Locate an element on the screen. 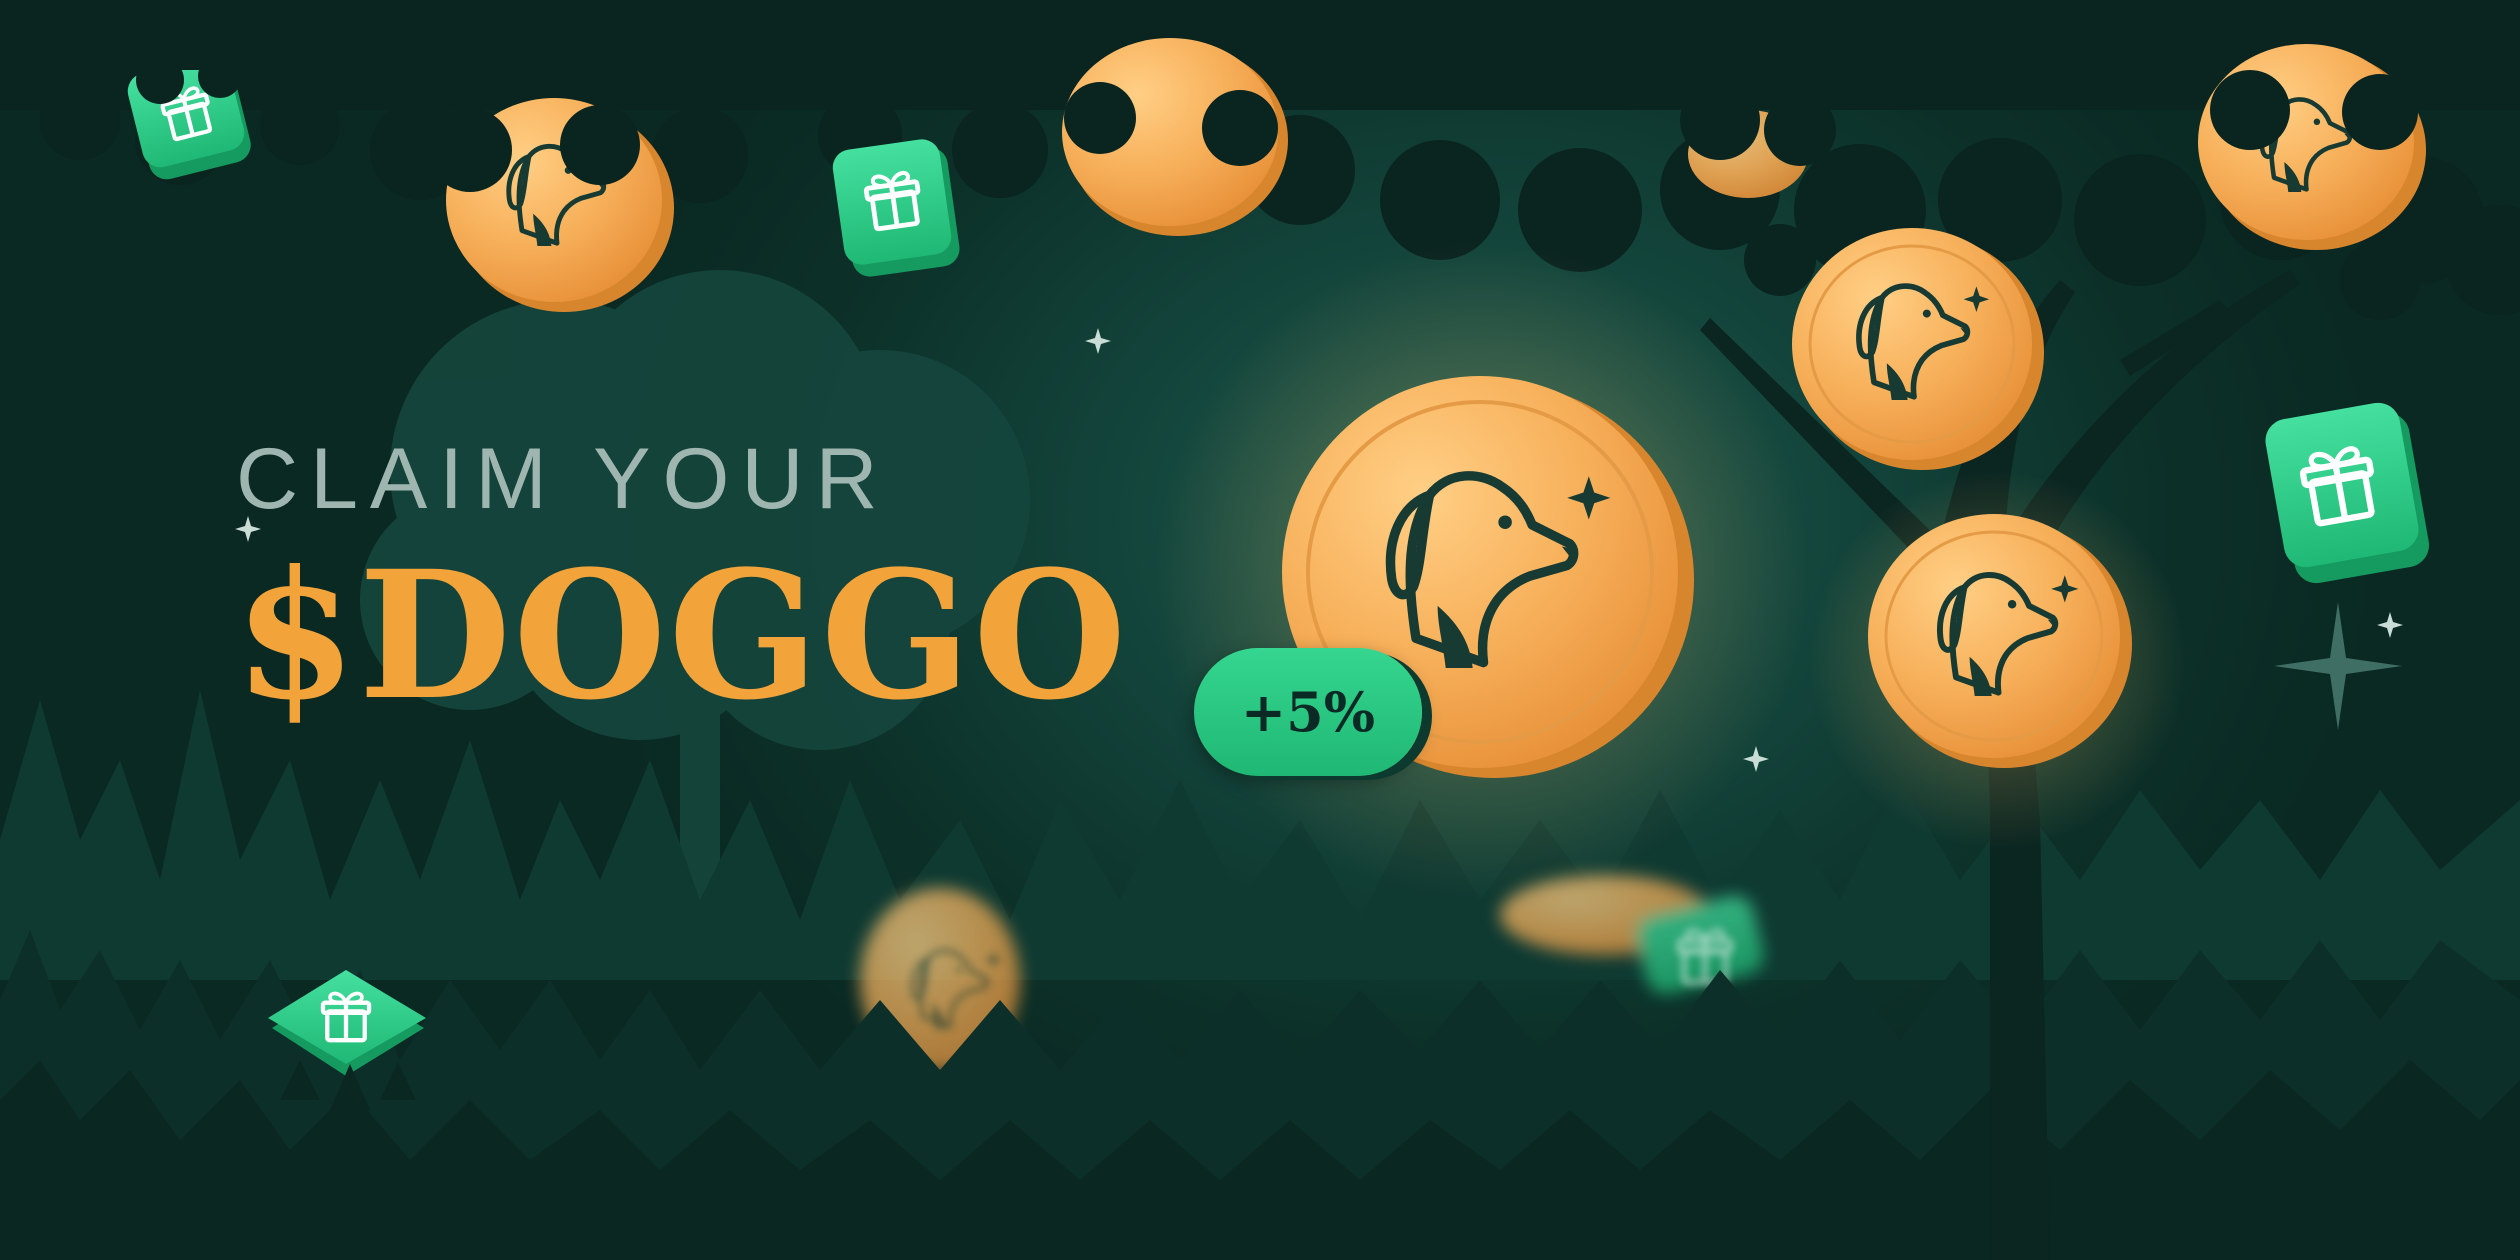 This screenshot has width=2520, height=1260. headline: CLAIM YOUR is located at coordinates (563, 479).